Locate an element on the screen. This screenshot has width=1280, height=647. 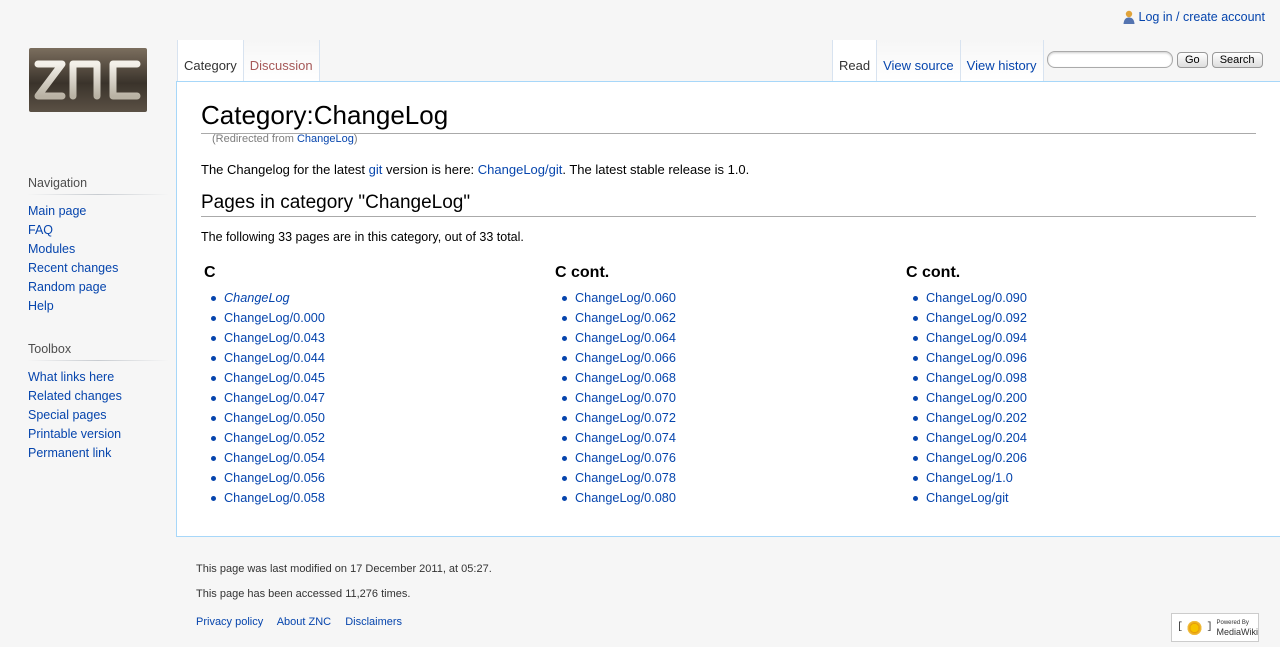
intro-part-2: version is here: is located at coordinates (430, 169).